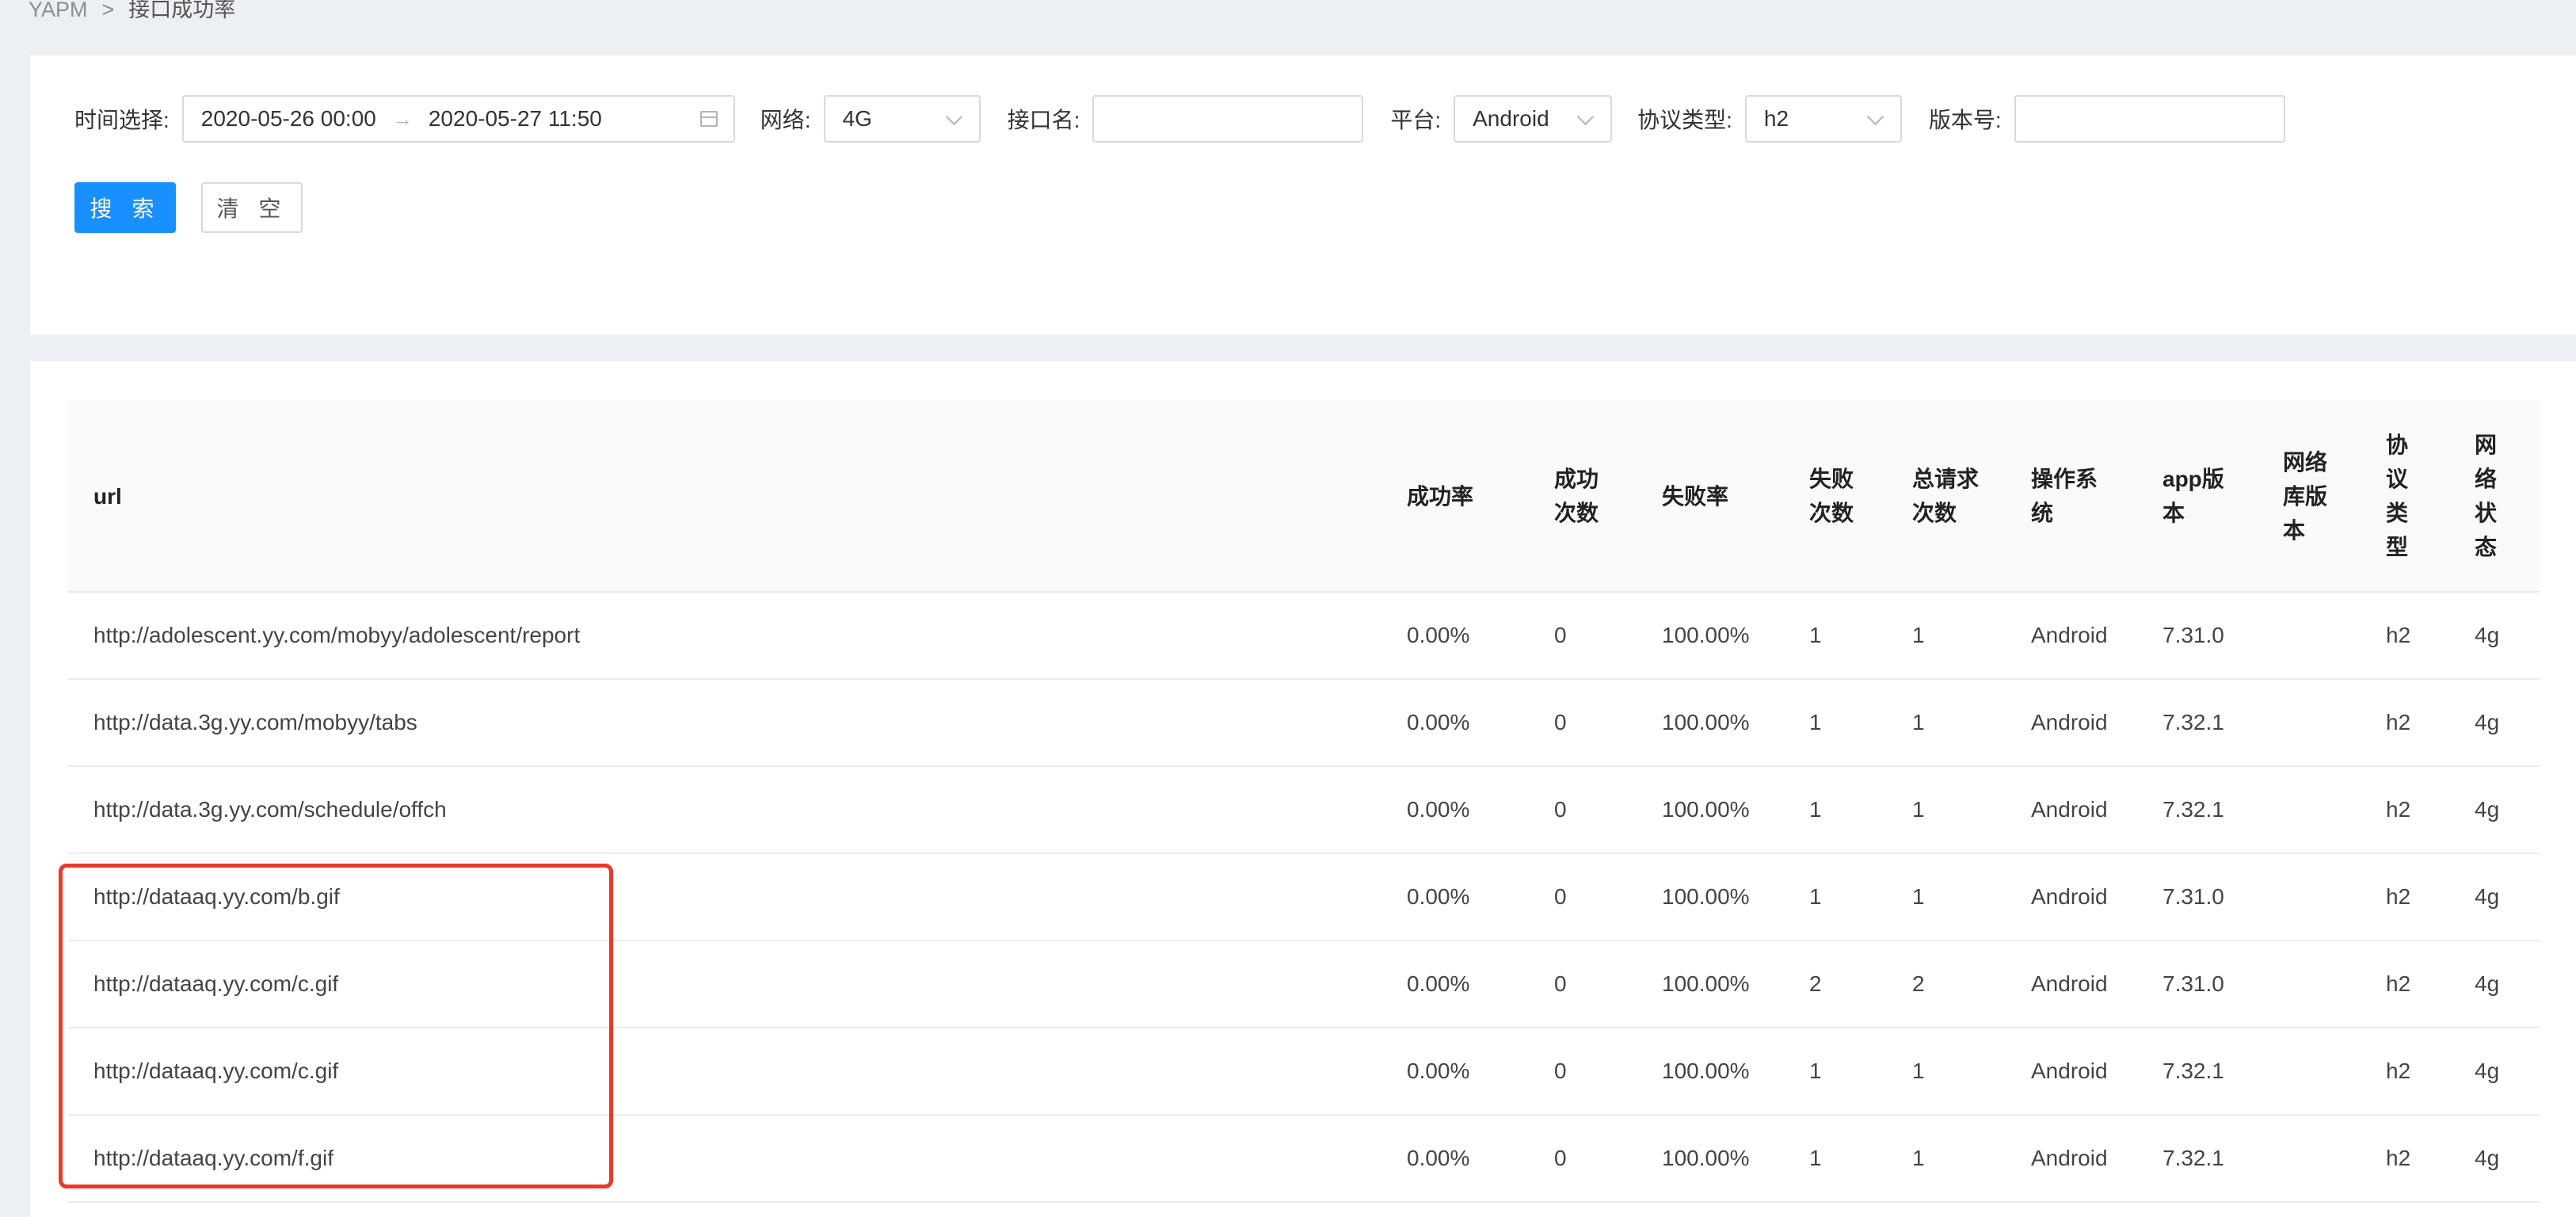 This screenshot has height=1217, width=2576. What do you see at coordinates (724, 497) in the screenshot?
I see `col-url: url` at bounding box center [724, 497].